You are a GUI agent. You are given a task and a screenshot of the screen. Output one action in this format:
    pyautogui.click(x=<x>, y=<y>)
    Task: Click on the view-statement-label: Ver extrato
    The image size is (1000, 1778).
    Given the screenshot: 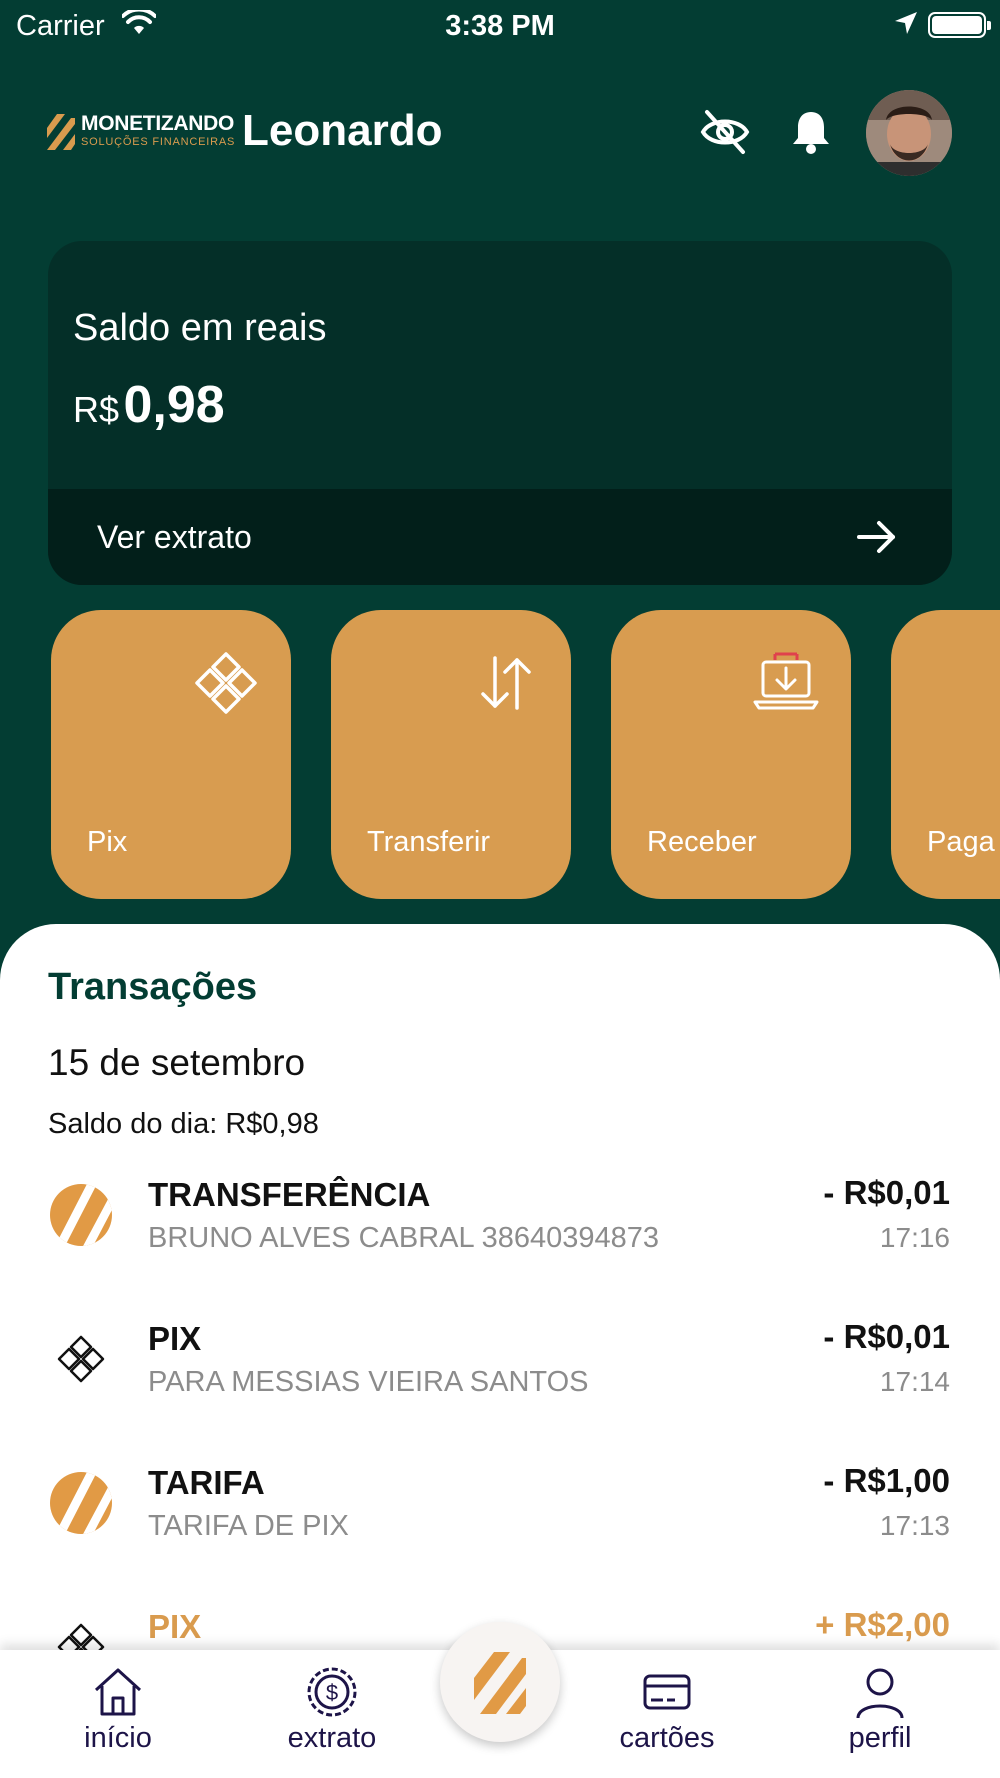 What is the action you would take?
    pyautogui.click(x=174, y=537)
    